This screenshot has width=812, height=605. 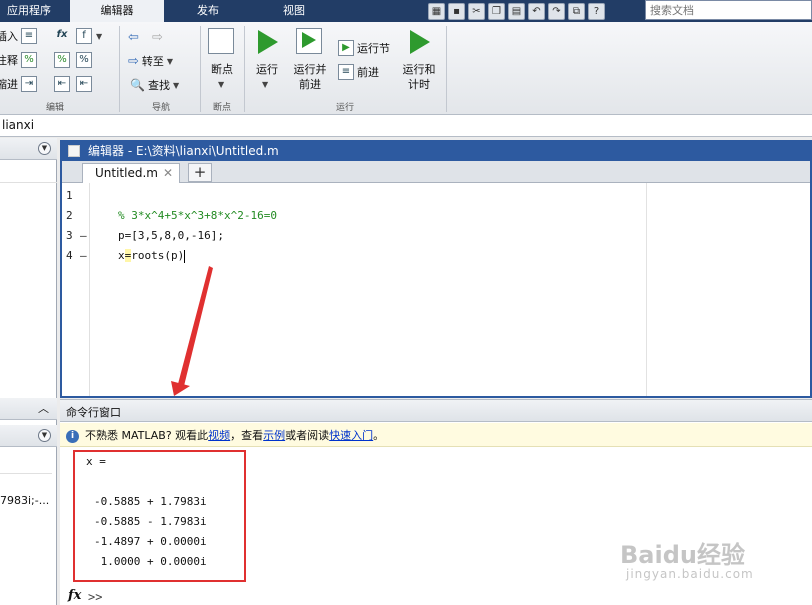 What do you see at coordinates (157, 37) in the screenshot?
I see `forward-arrow-icon: ⇨` at bounding box center [157, 37].